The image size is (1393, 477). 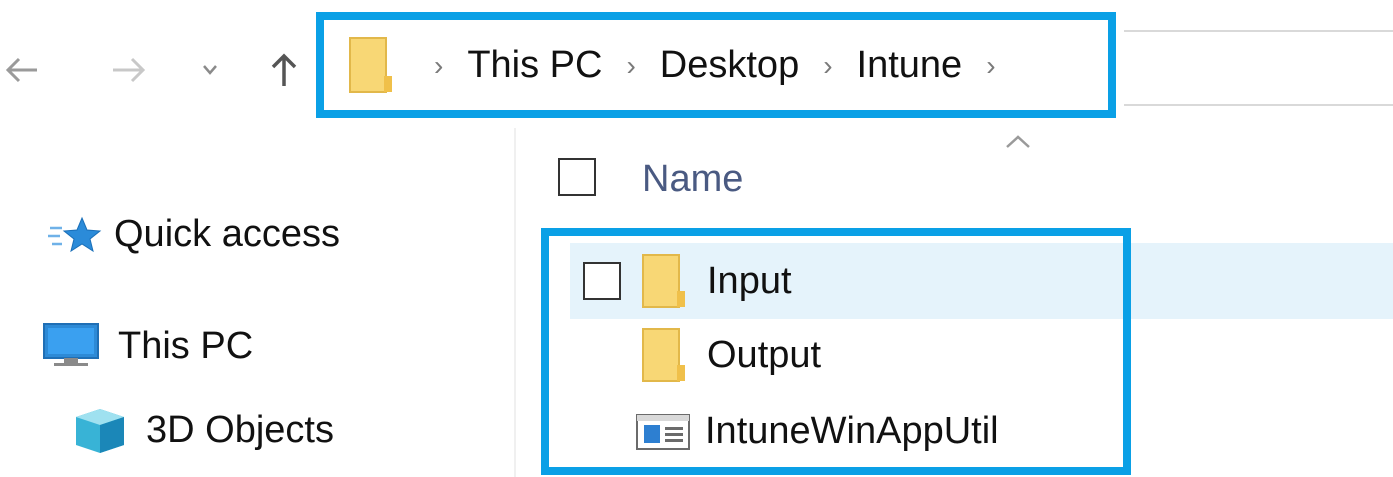 I want to click on pane-divider, so click(x=515, y=302).